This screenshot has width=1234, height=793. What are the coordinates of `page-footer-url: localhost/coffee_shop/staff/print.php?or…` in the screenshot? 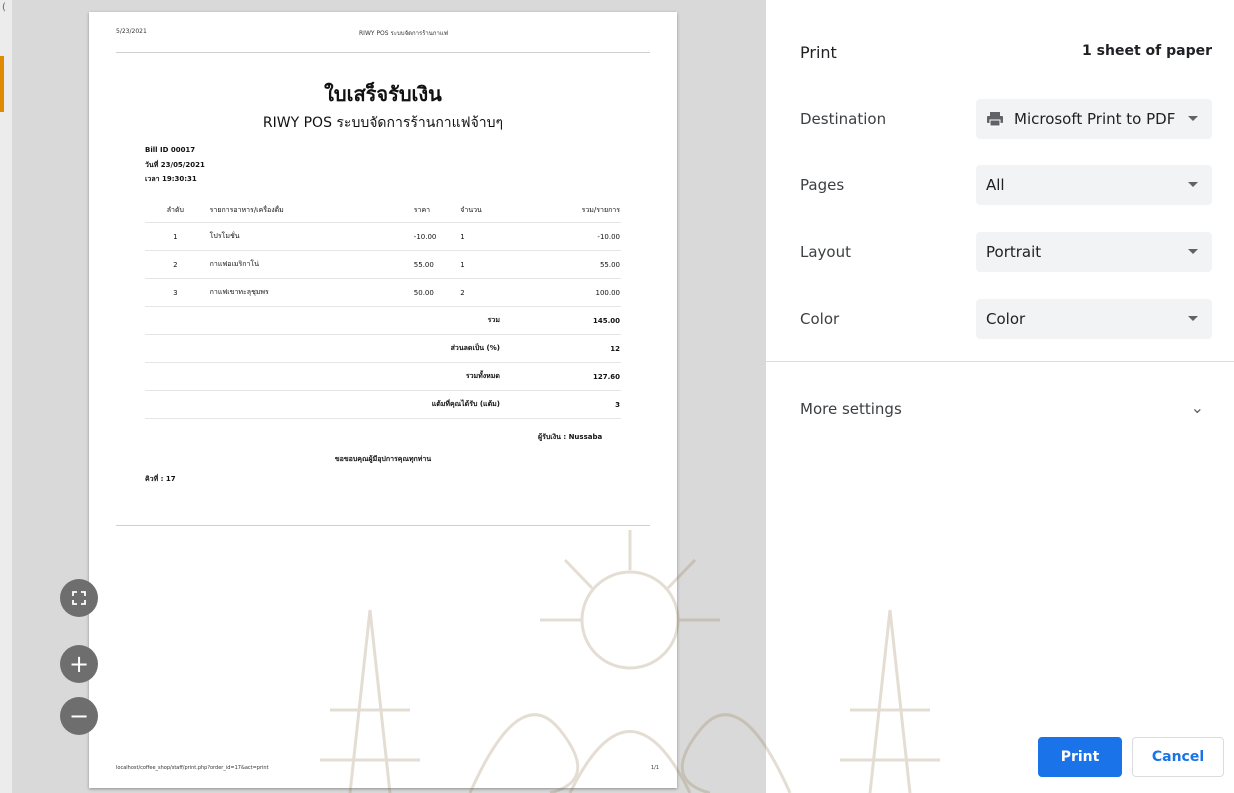 It's located at (192, 768).